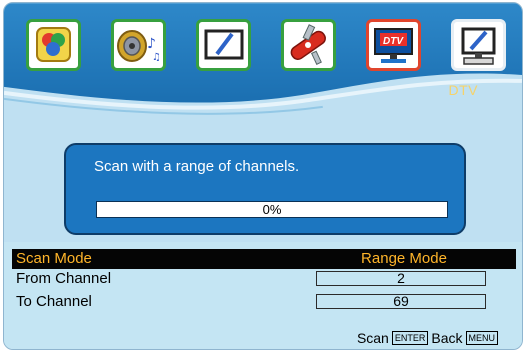 This screenshot has width=528, height=354. Describe the element at coordinates (372, 338) in the screenshot. I see `scan-hint-label: Scan` at that location.